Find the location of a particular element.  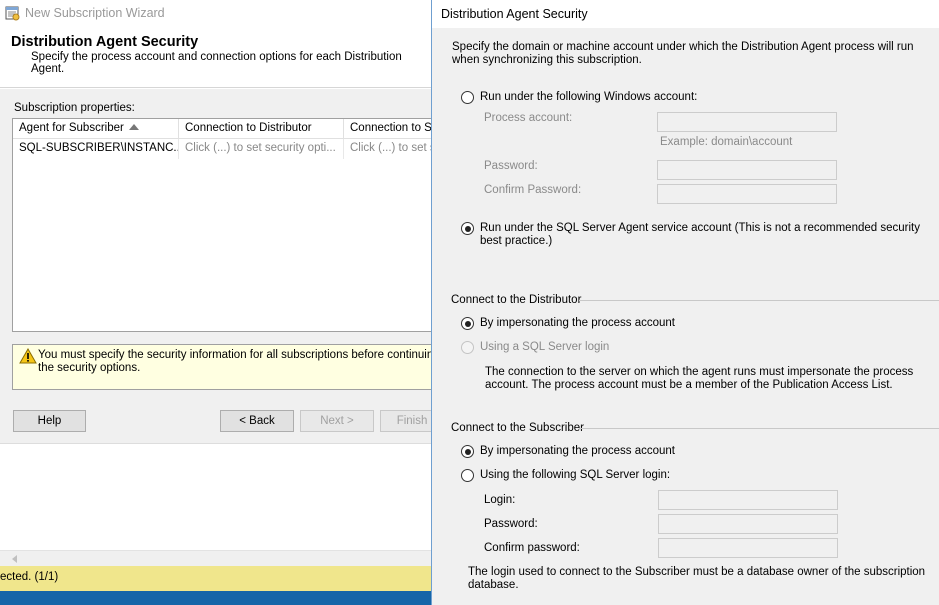

sql-agent-account-radio is located at coordinates (467, 228).